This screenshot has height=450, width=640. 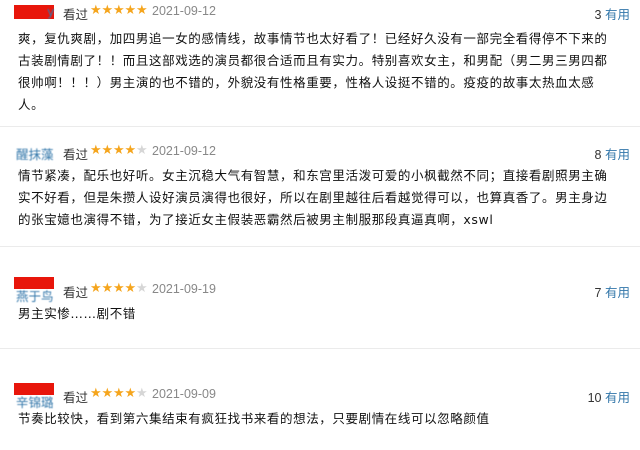 I want to click on reviewer-name: 醒抹藻, so click(x=35, y=153).